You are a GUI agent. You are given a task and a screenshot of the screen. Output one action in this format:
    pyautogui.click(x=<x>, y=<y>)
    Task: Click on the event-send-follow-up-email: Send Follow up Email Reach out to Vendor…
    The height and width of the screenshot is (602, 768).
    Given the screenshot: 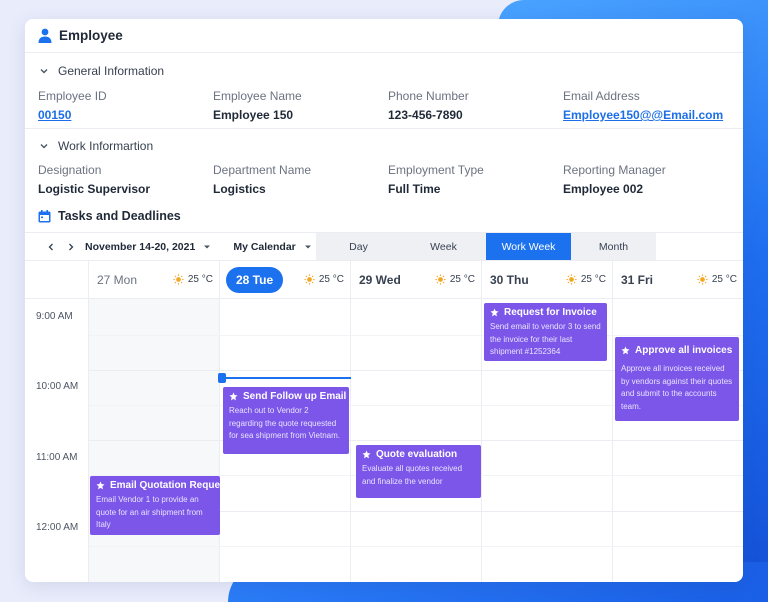 What is the action you would take?
    pyautogui.click(x=286, y=420)
    